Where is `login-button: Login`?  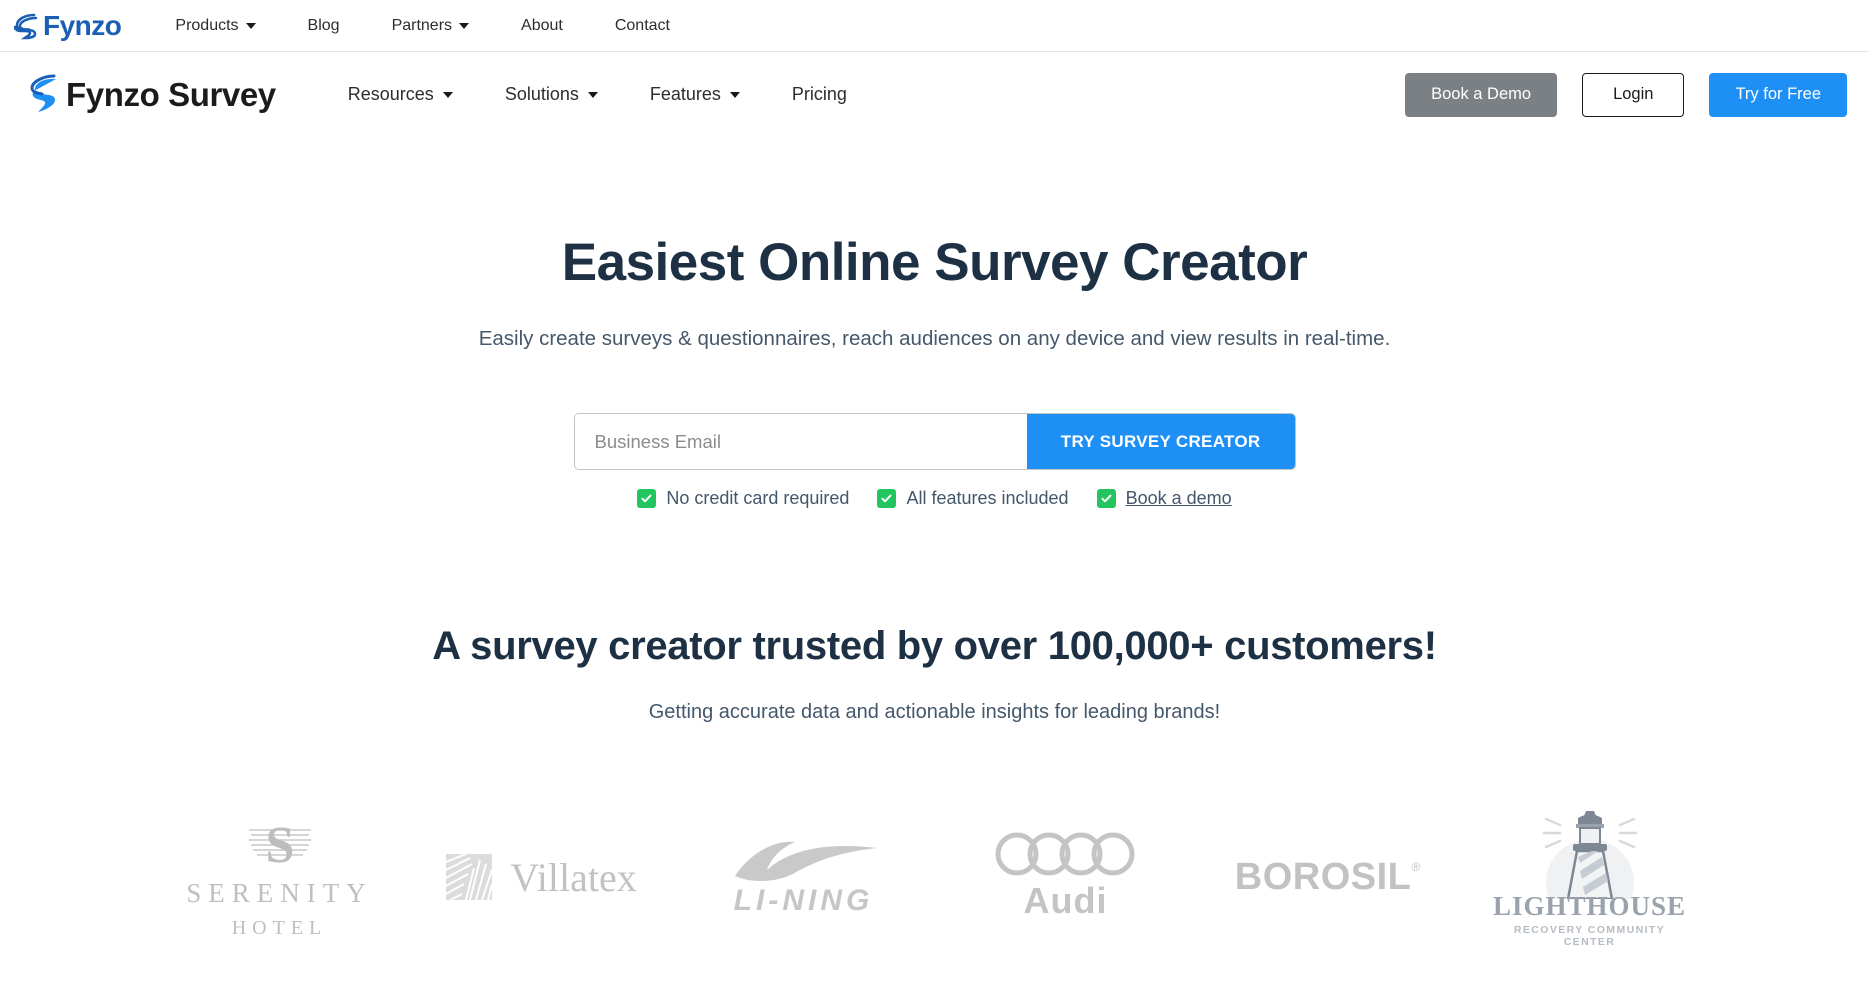 login-button: Login is located at coordinates (1633, 94).